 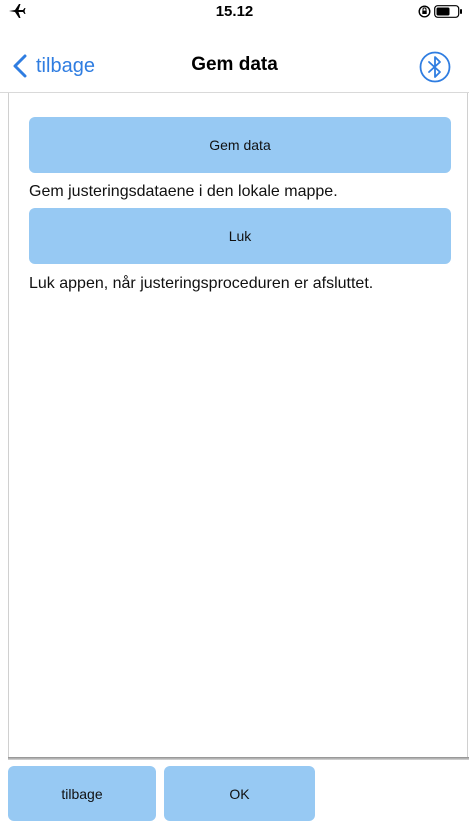 What do you see at coordinates (239, 793) in the screenshot?
I see `toolbar-ok-button: OK` at bounding box center [239, 793].